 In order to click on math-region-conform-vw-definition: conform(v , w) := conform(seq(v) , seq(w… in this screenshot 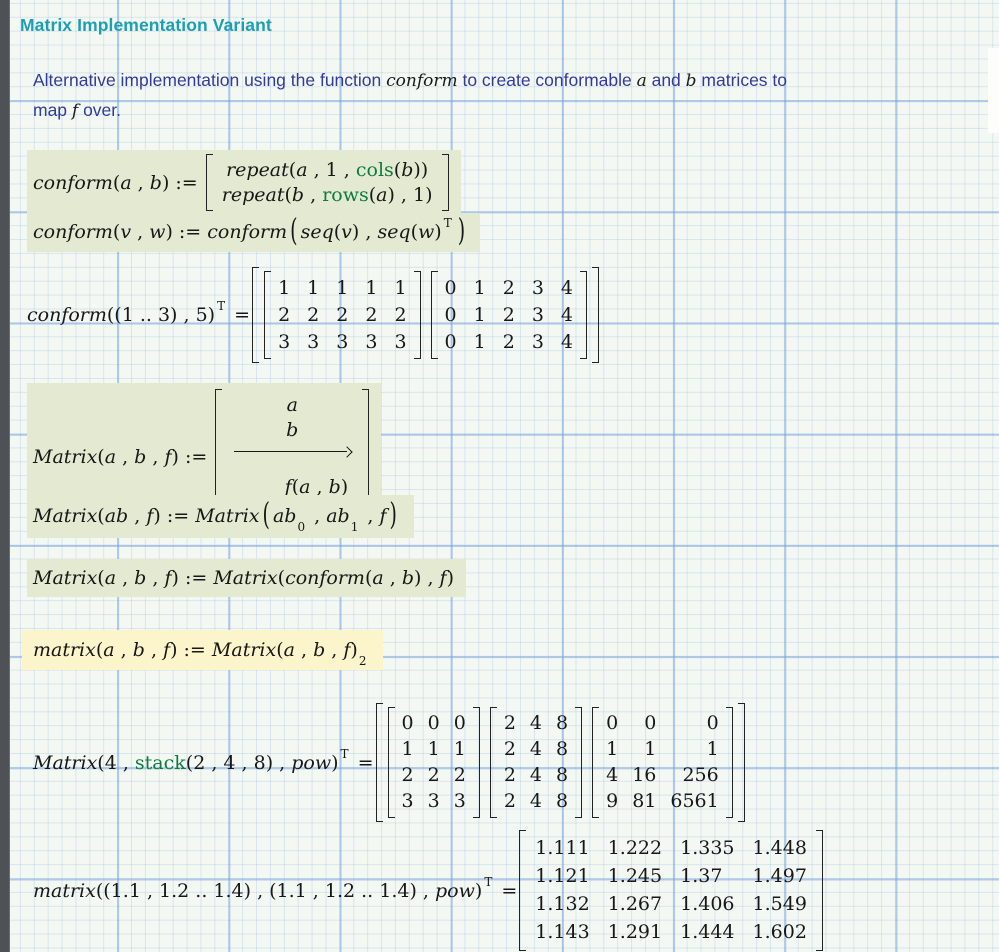, I will do `click(254, 232)`.